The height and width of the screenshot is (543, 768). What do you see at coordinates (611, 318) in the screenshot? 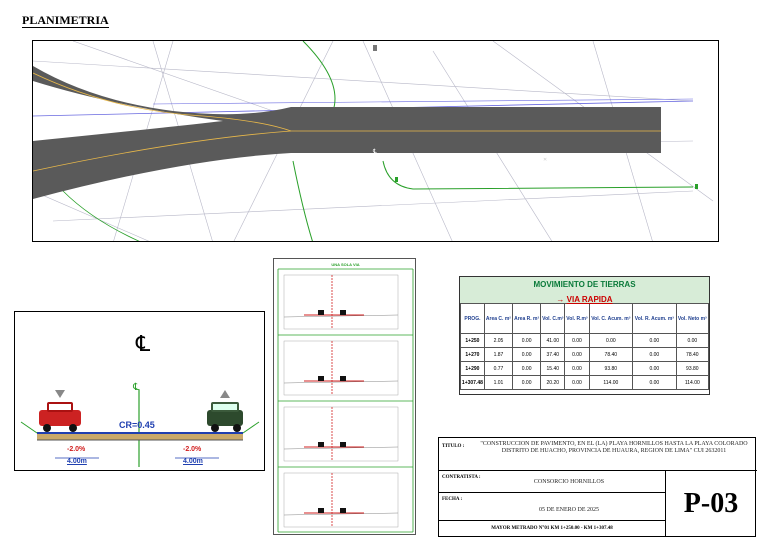
I see `header-cell: Vol. C. Acum. m³` at bounding box center [611, 318].